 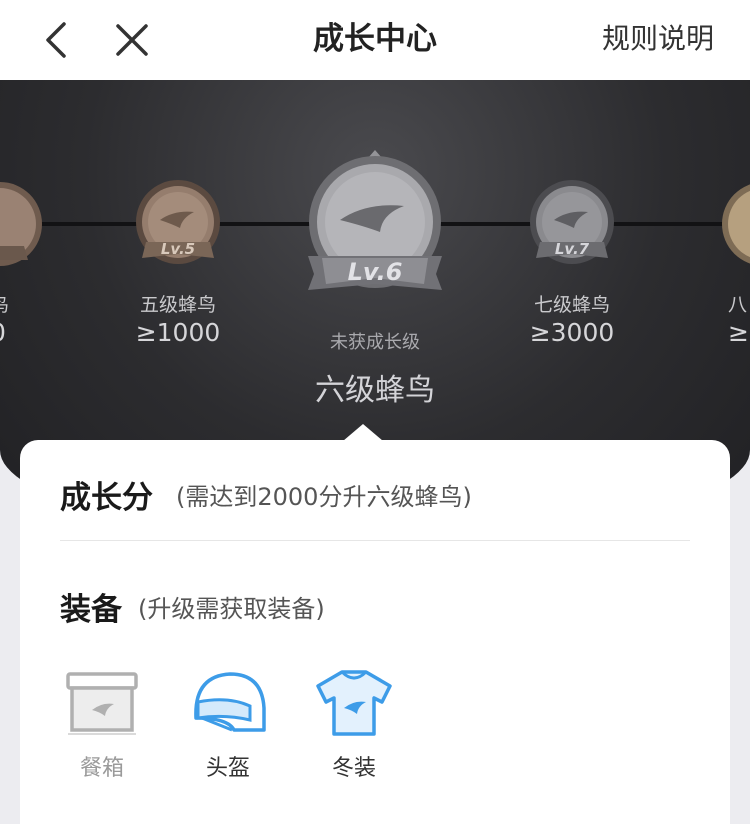 I want to click on level-score: ≥3000, so click(x=572, y=332).